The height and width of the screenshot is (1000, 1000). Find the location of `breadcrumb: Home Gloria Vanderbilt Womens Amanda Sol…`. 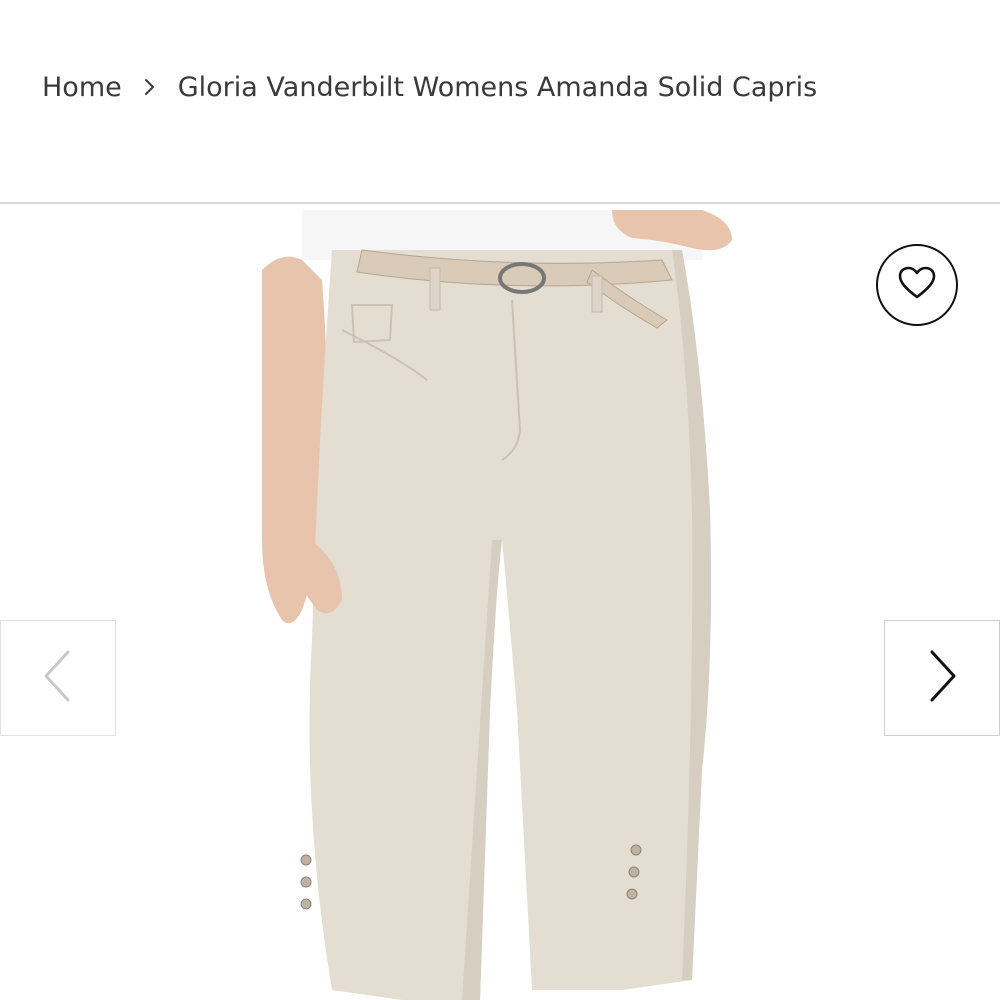

breadcrumb: Home Gloria Vanderbilt Womens Amanda Sol… is located at coordinates (429, 87).